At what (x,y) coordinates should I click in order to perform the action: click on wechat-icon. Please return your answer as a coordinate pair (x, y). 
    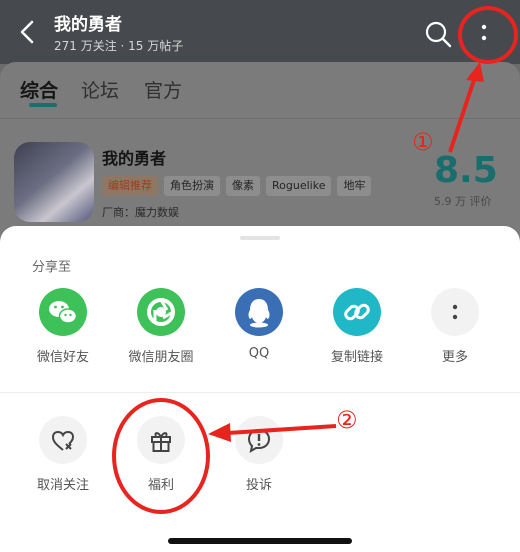
    Looking at the image, I should click on (63, 312).